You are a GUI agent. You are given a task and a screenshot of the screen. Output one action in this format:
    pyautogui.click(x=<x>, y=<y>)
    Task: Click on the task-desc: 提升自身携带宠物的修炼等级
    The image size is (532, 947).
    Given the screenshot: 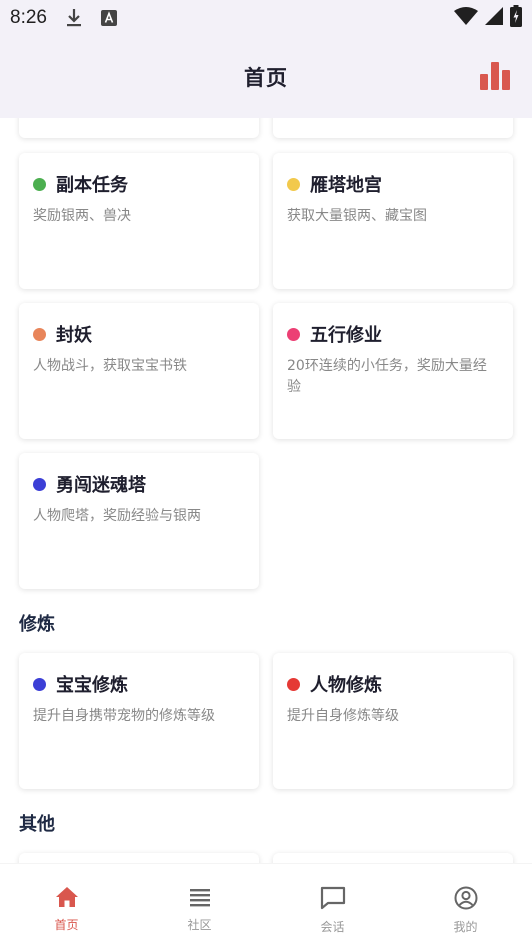 What is the action you would take?
    pyautogui.click(x=124, y=716)
    